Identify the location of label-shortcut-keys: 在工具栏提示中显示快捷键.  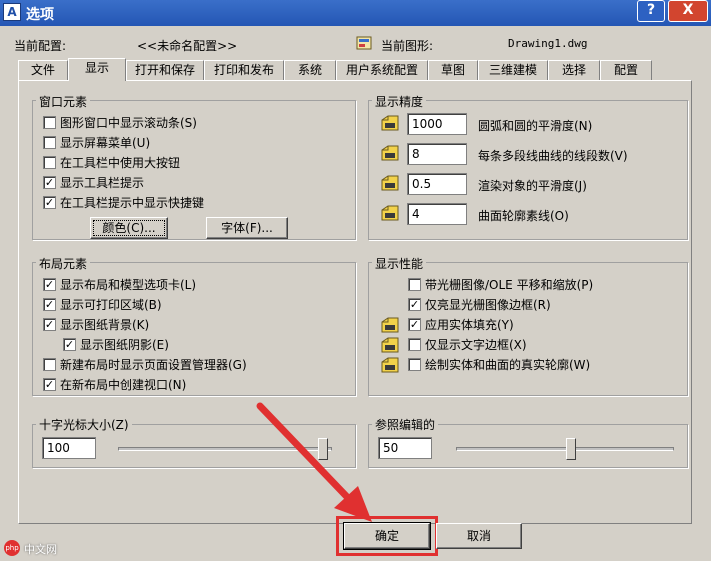
(132, 203).